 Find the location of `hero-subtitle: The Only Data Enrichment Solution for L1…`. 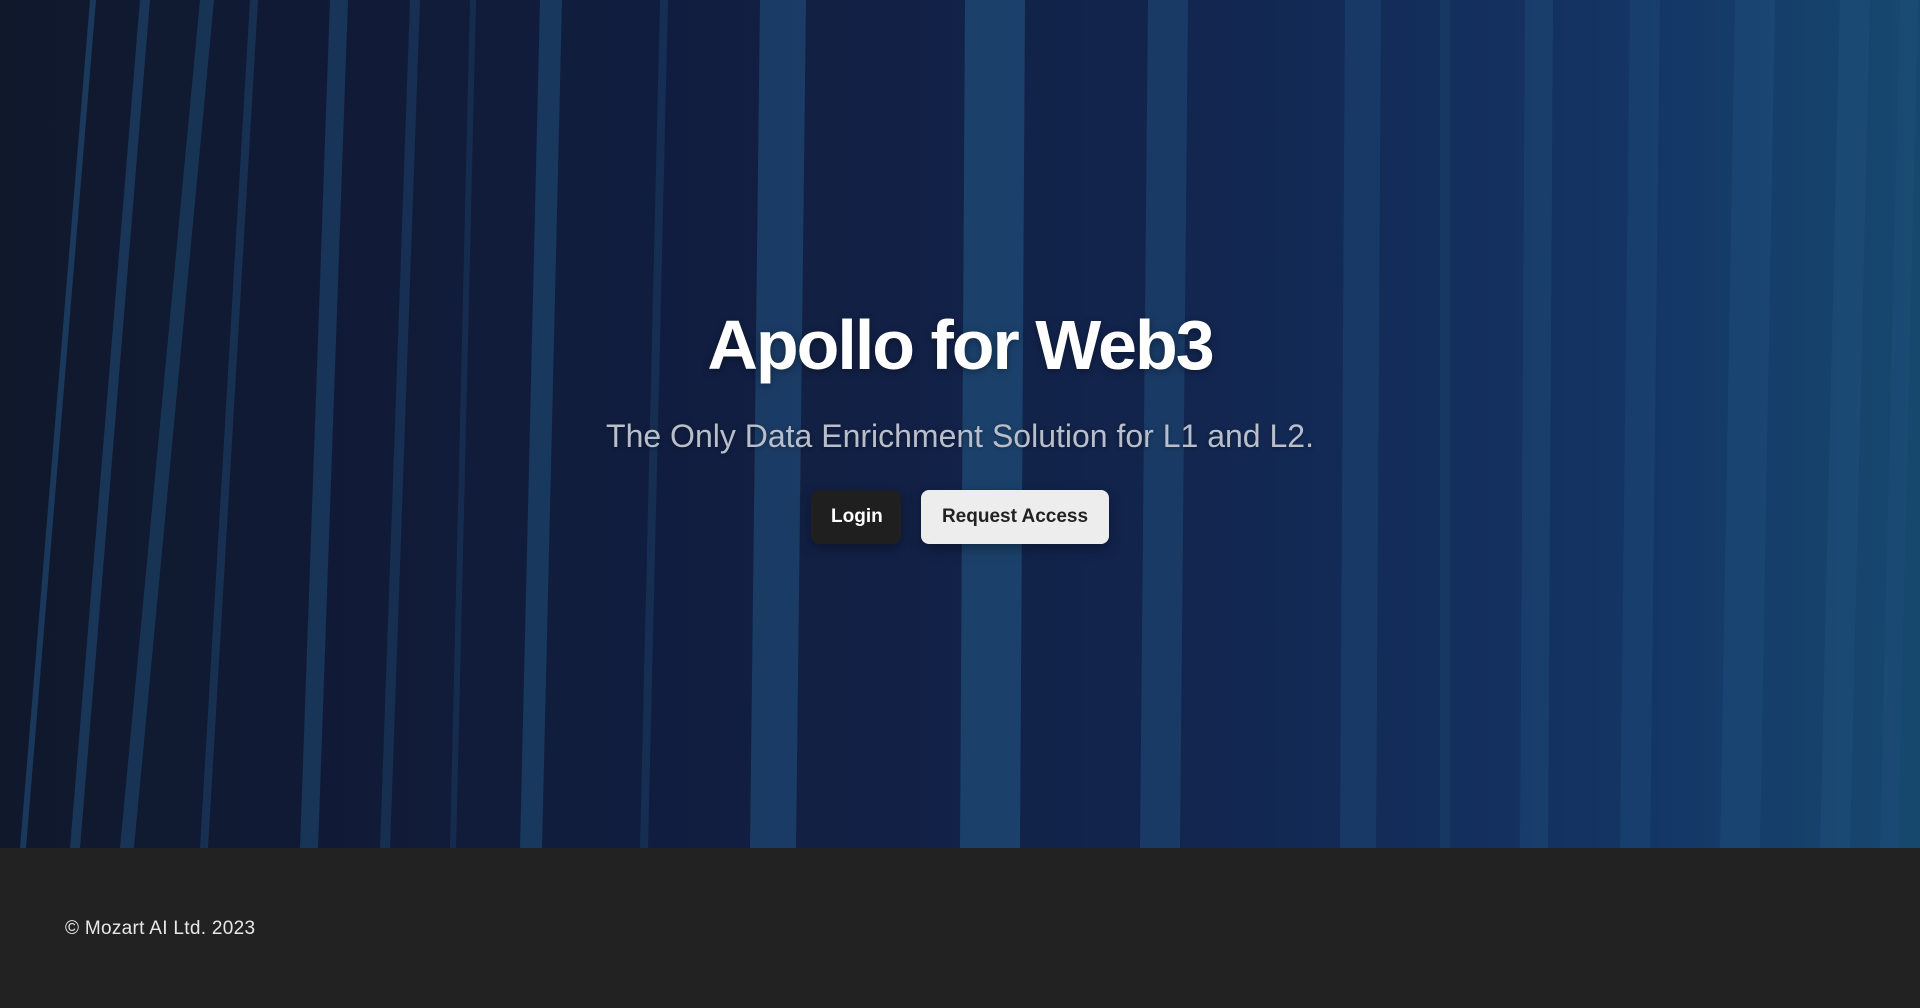

hero-subtitle: The Only Data Enrichment Solution for L1… is located at coordinates (960, 436).